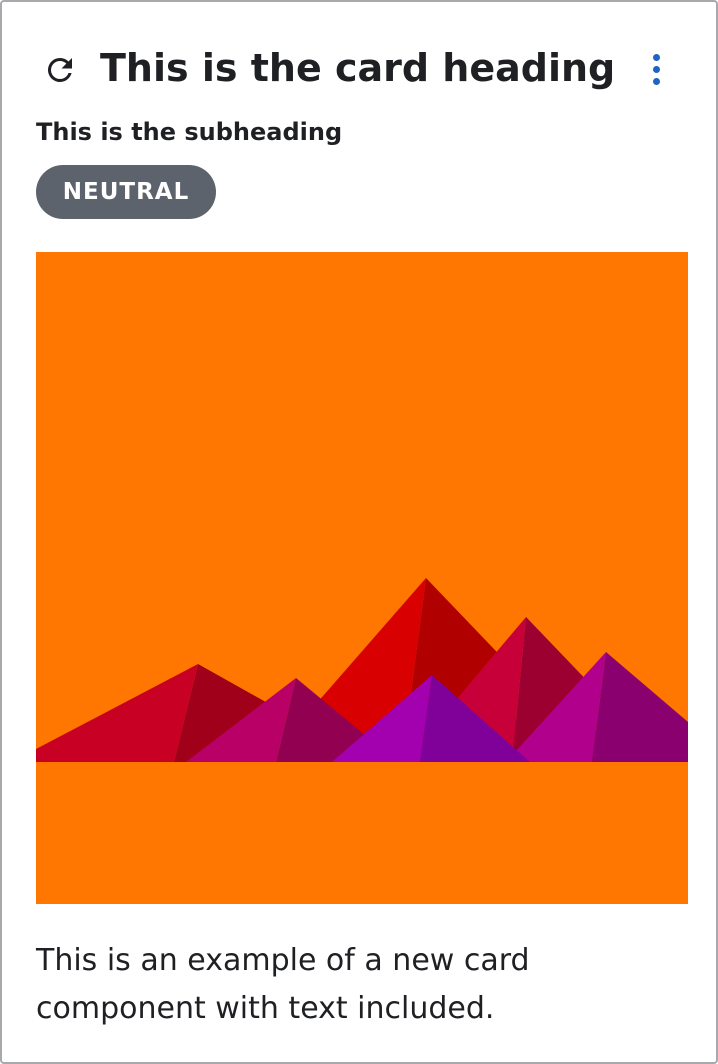 The width and height of the screenshot is (718, 1064). I want to click on card-heading: This is the card heading, so click(358, 68).